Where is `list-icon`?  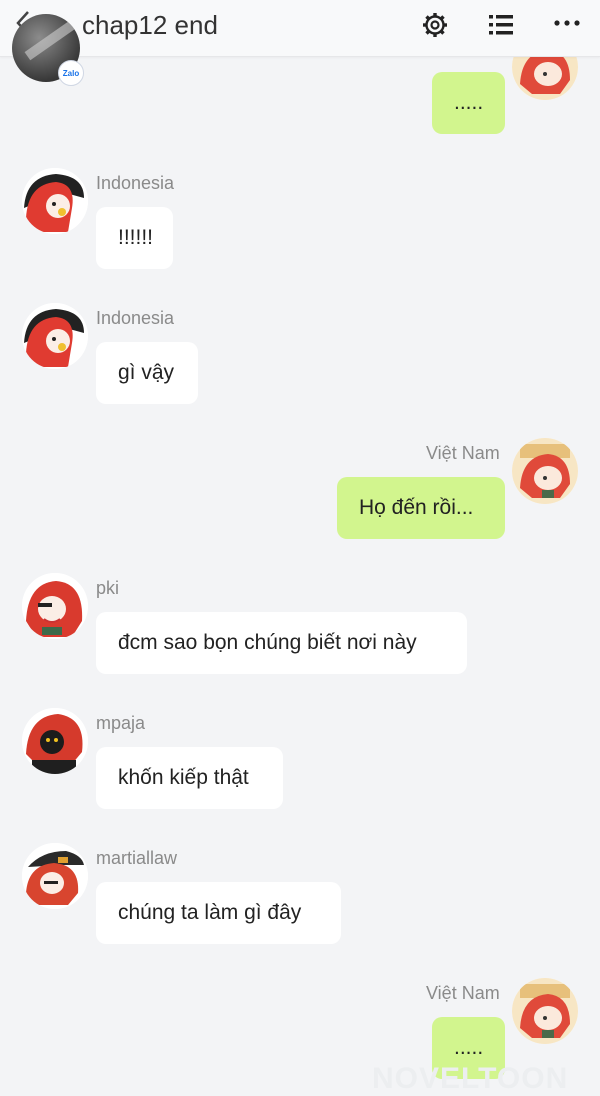 list-icon is located at coordinates (501, 25).